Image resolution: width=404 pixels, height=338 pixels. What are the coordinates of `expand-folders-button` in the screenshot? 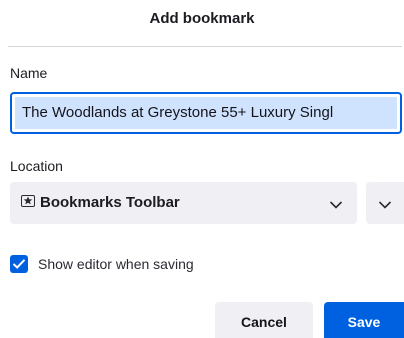 It's located at (385, 203).